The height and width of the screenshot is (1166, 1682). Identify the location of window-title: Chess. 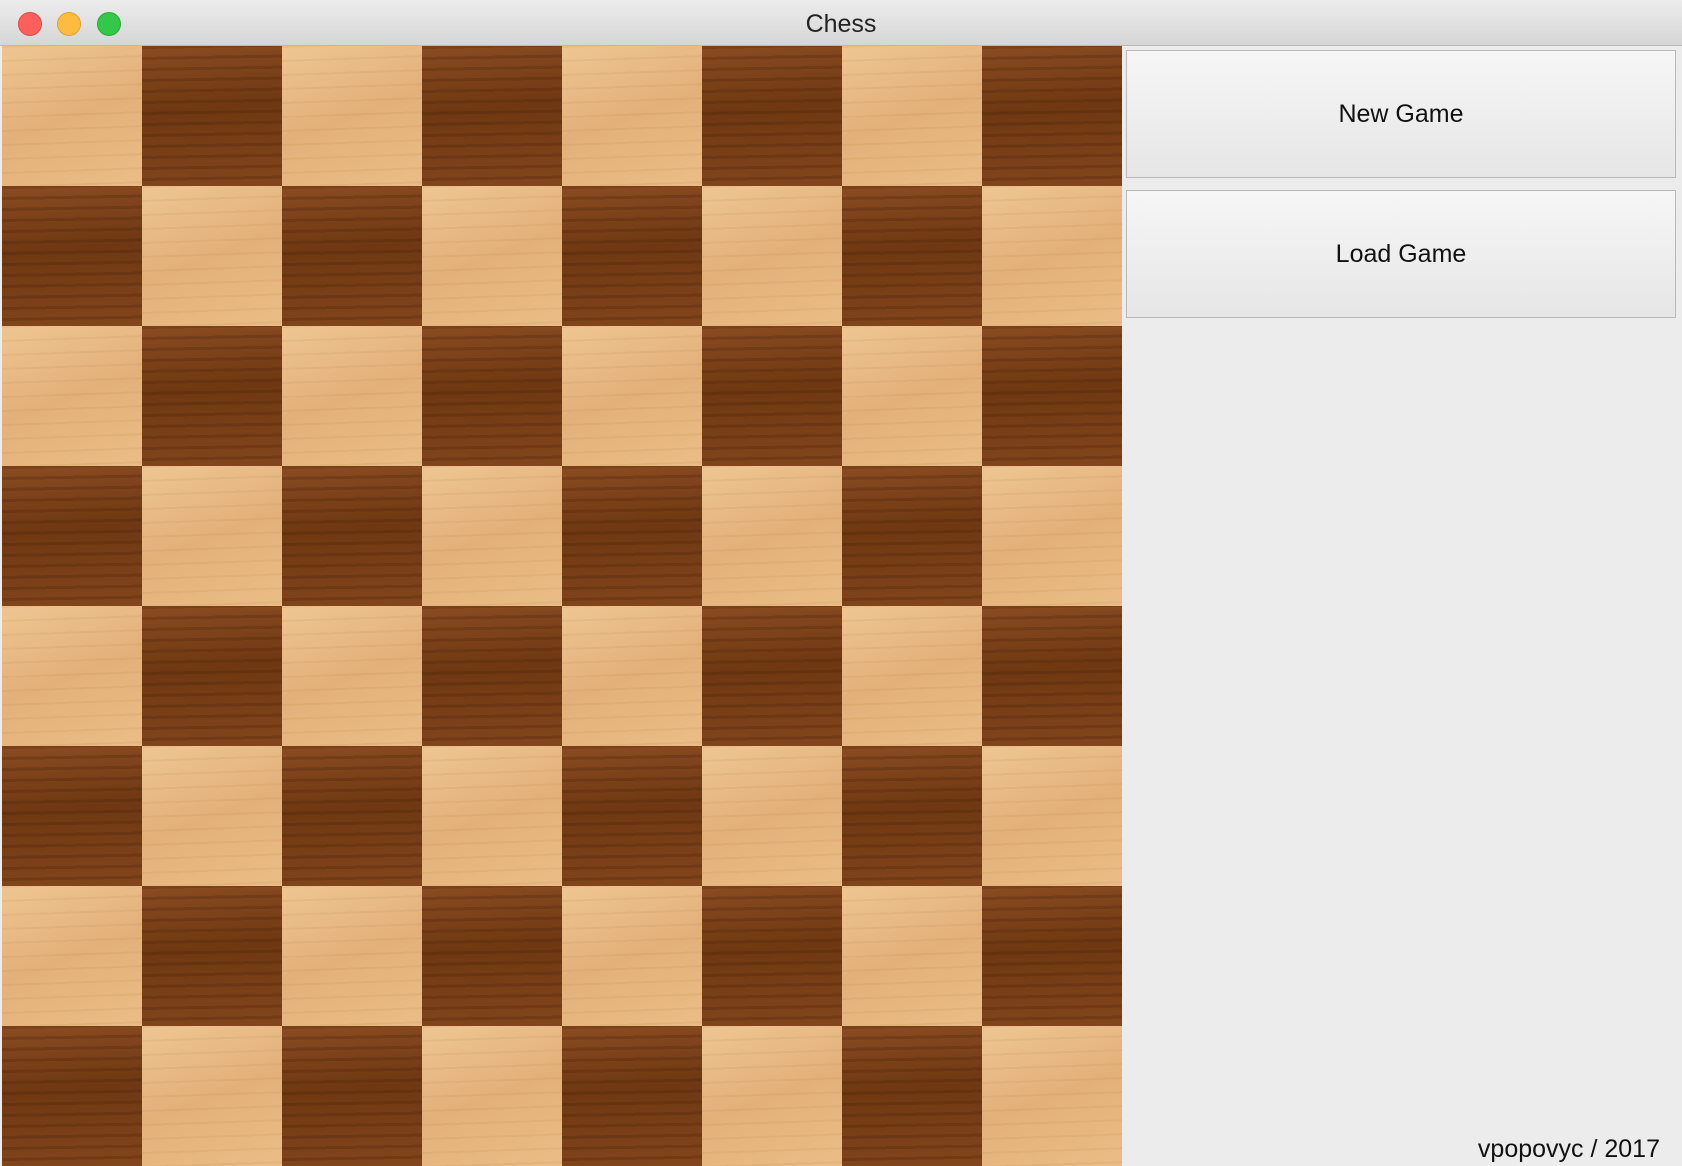
(841, 24).